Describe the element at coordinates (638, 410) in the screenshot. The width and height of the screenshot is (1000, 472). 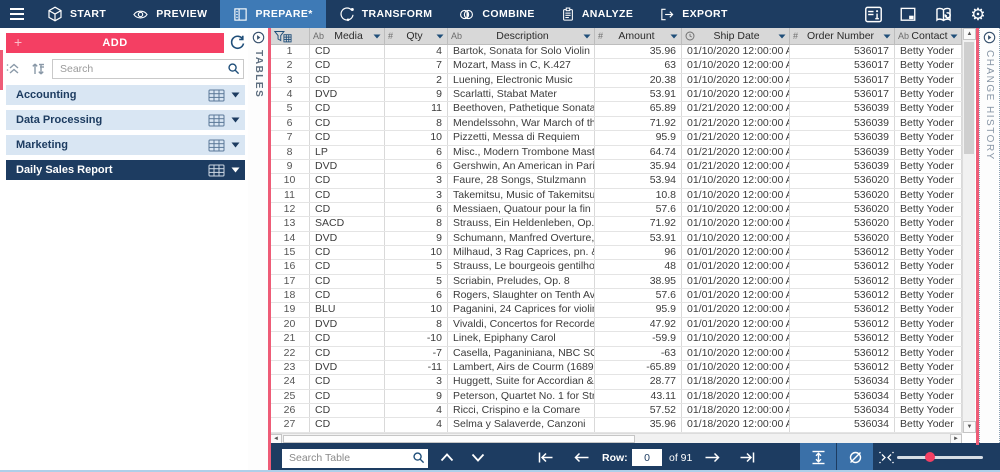
I see `table-cell: 57.52` at that location.